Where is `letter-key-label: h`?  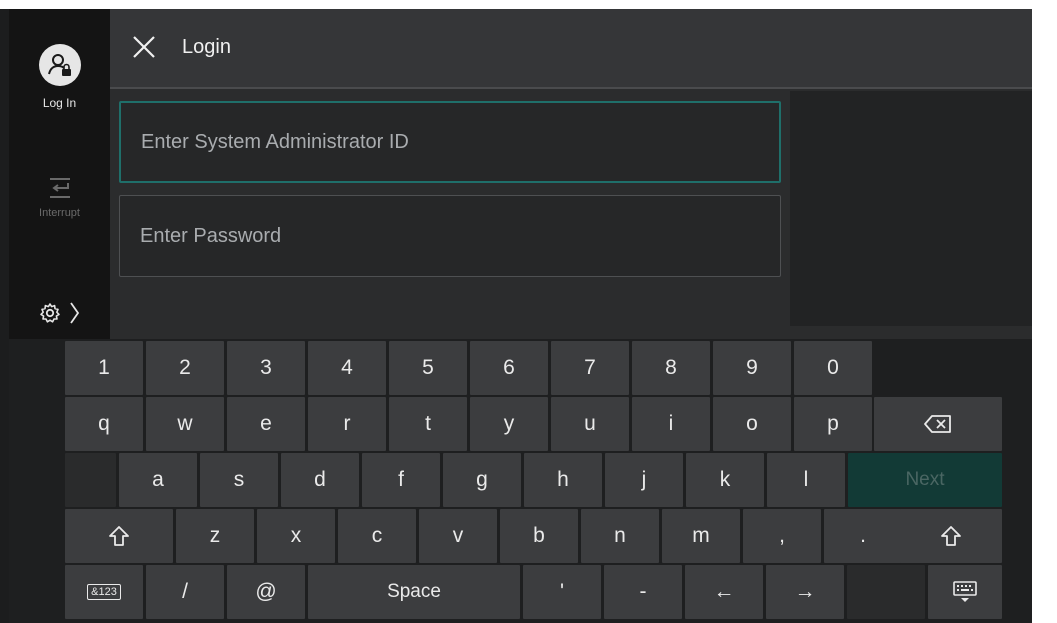
letter-key-label: h is located at coordinates (563, 479).